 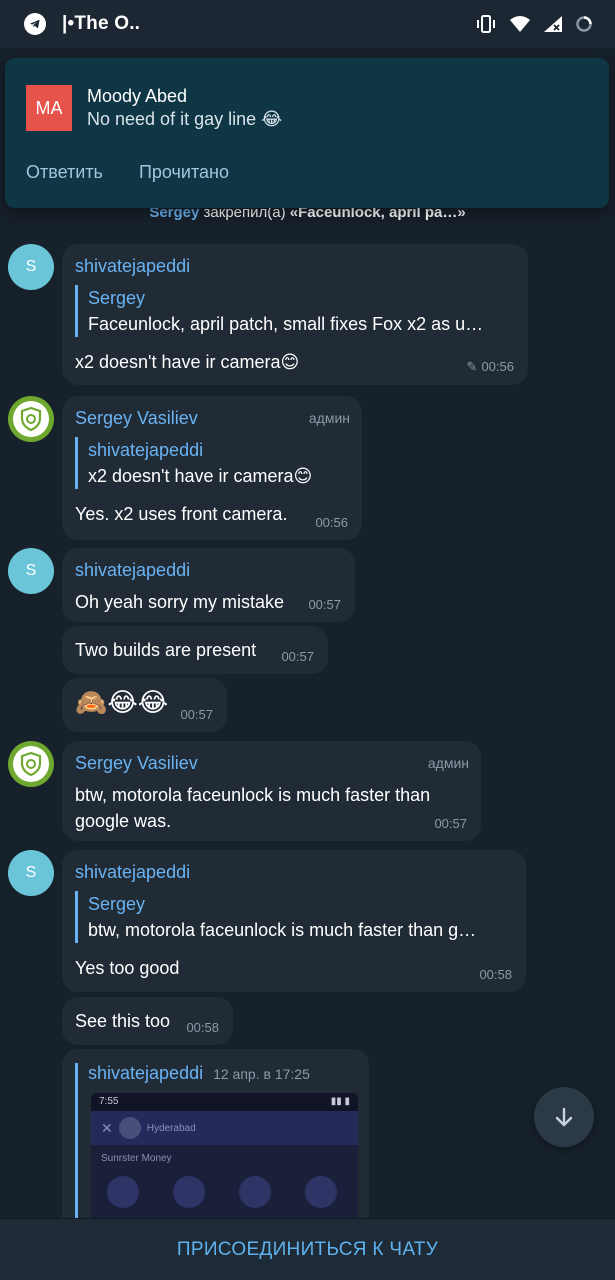 What do you see at coordinates (101, 23) in the screenshot?
I see `status-app-title: |•The O..` at bounding box center [101, 23].